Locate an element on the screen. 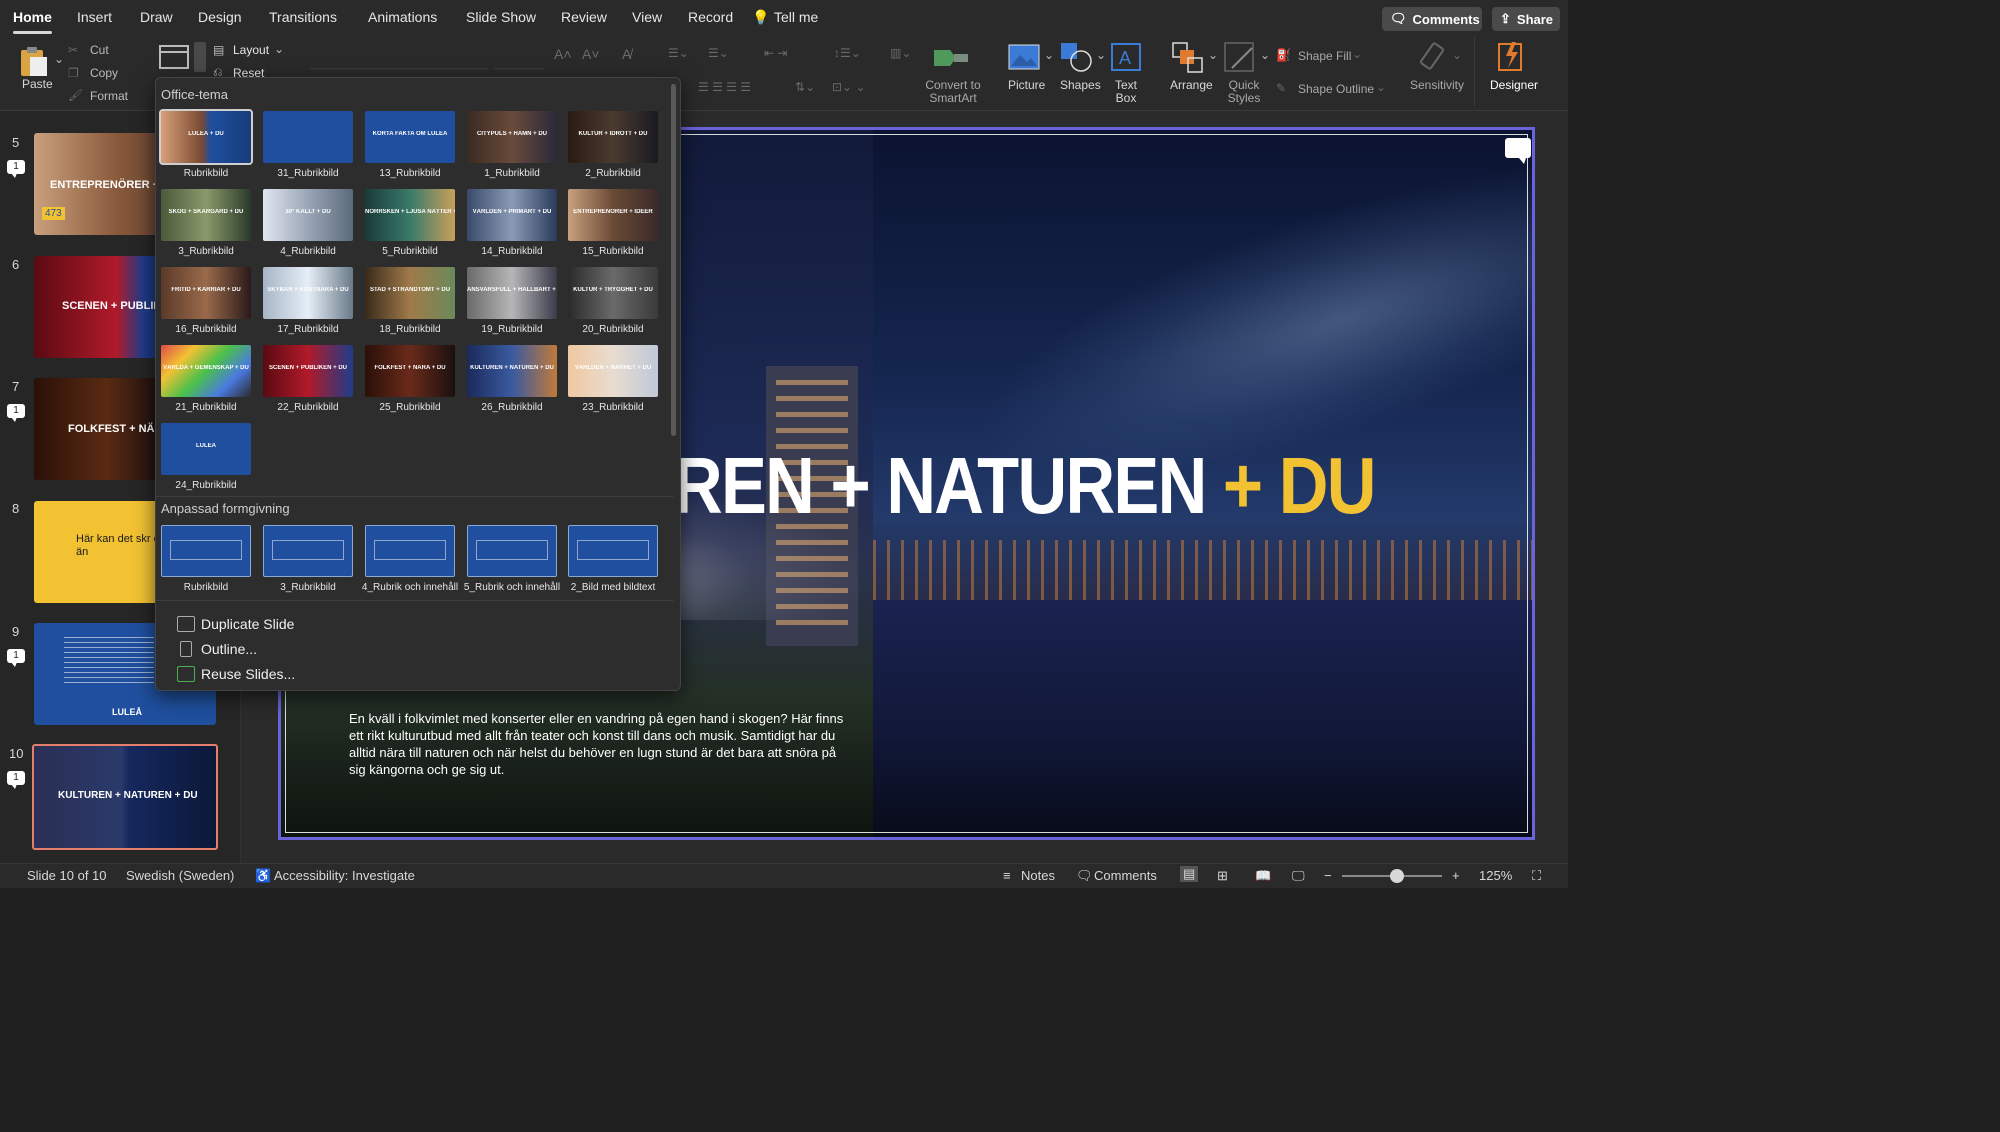 The height and width of the screenshot is (1132, 2000). designer-button: Designer is located at coordinates (1514, 85).